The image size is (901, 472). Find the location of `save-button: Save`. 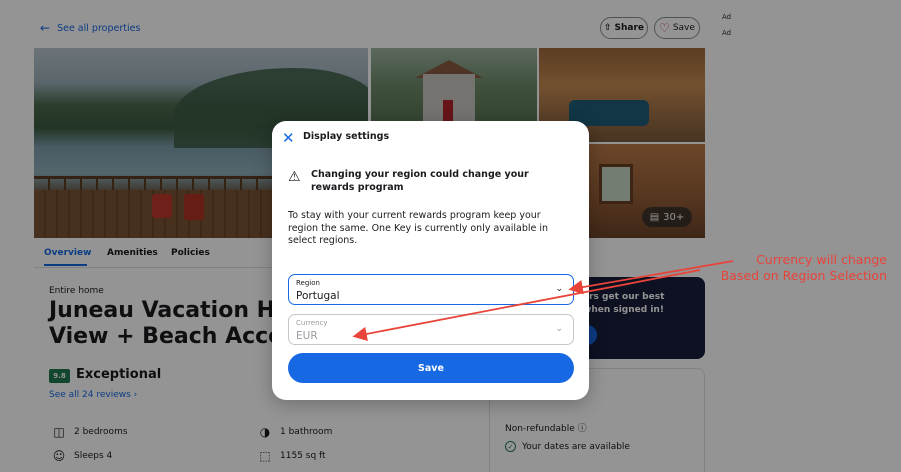

save-button: Save is located at coordinates (431, 368).